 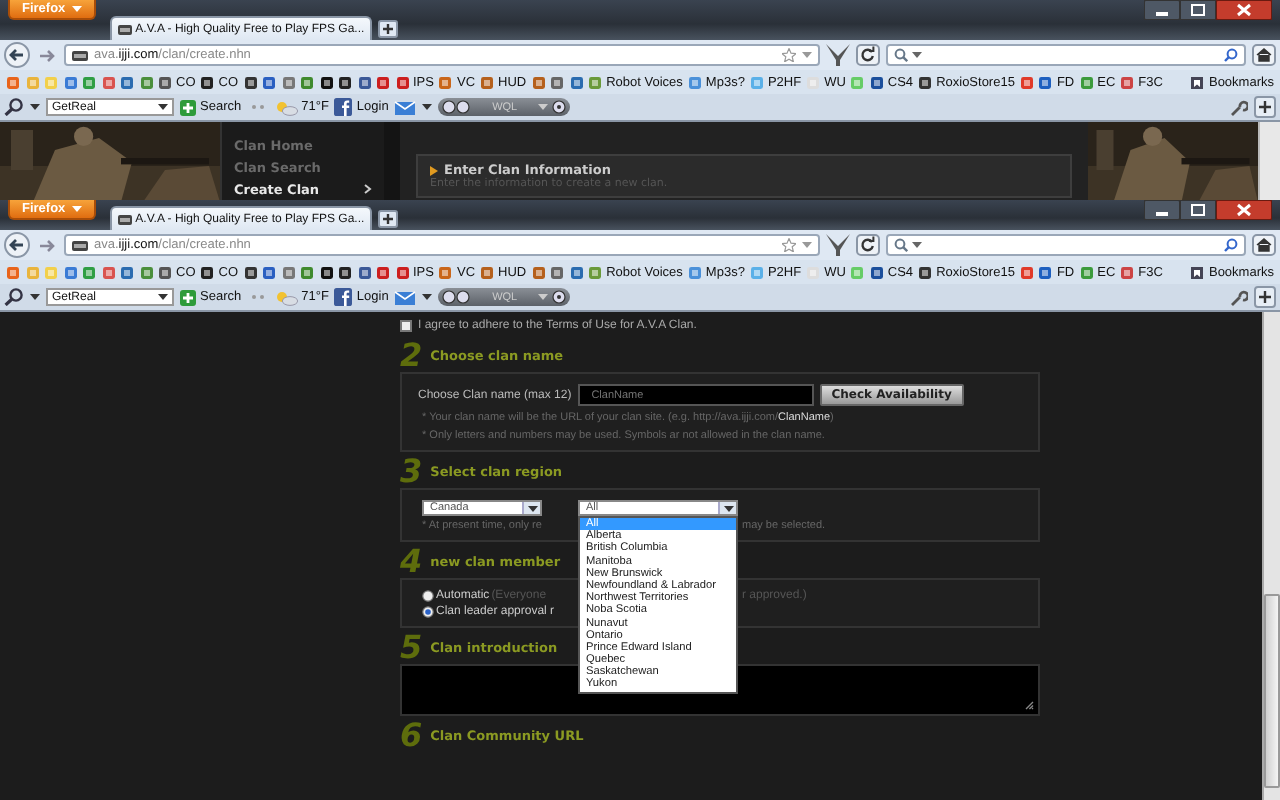 I want to click on step-number: 3, so click(x=411, y=472).